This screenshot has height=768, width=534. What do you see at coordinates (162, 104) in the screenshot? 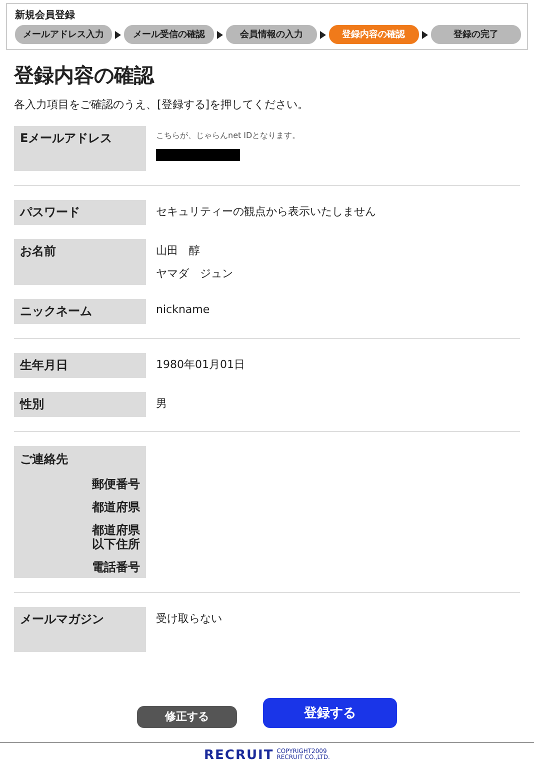
I see `instructions: 各入力項目をご確認のうえ、[登録する]を押してください。` at bounding box center [162, 104].